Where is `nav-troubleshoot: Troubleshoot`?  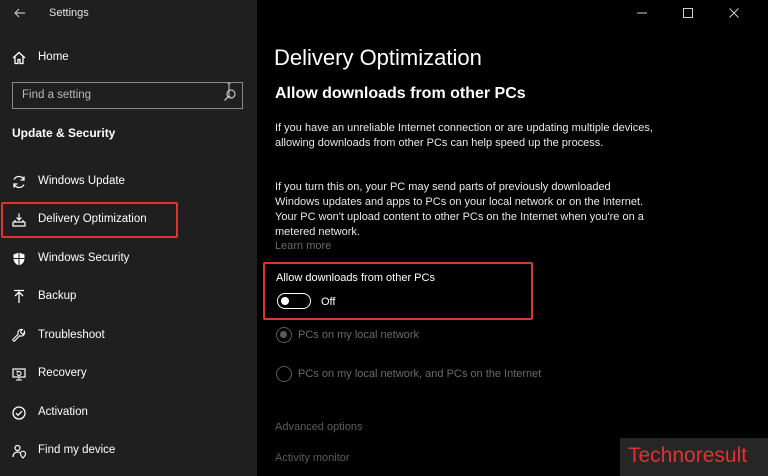
nav-troubleshoot: Troubleshoot is located at coordinates (128, 336).